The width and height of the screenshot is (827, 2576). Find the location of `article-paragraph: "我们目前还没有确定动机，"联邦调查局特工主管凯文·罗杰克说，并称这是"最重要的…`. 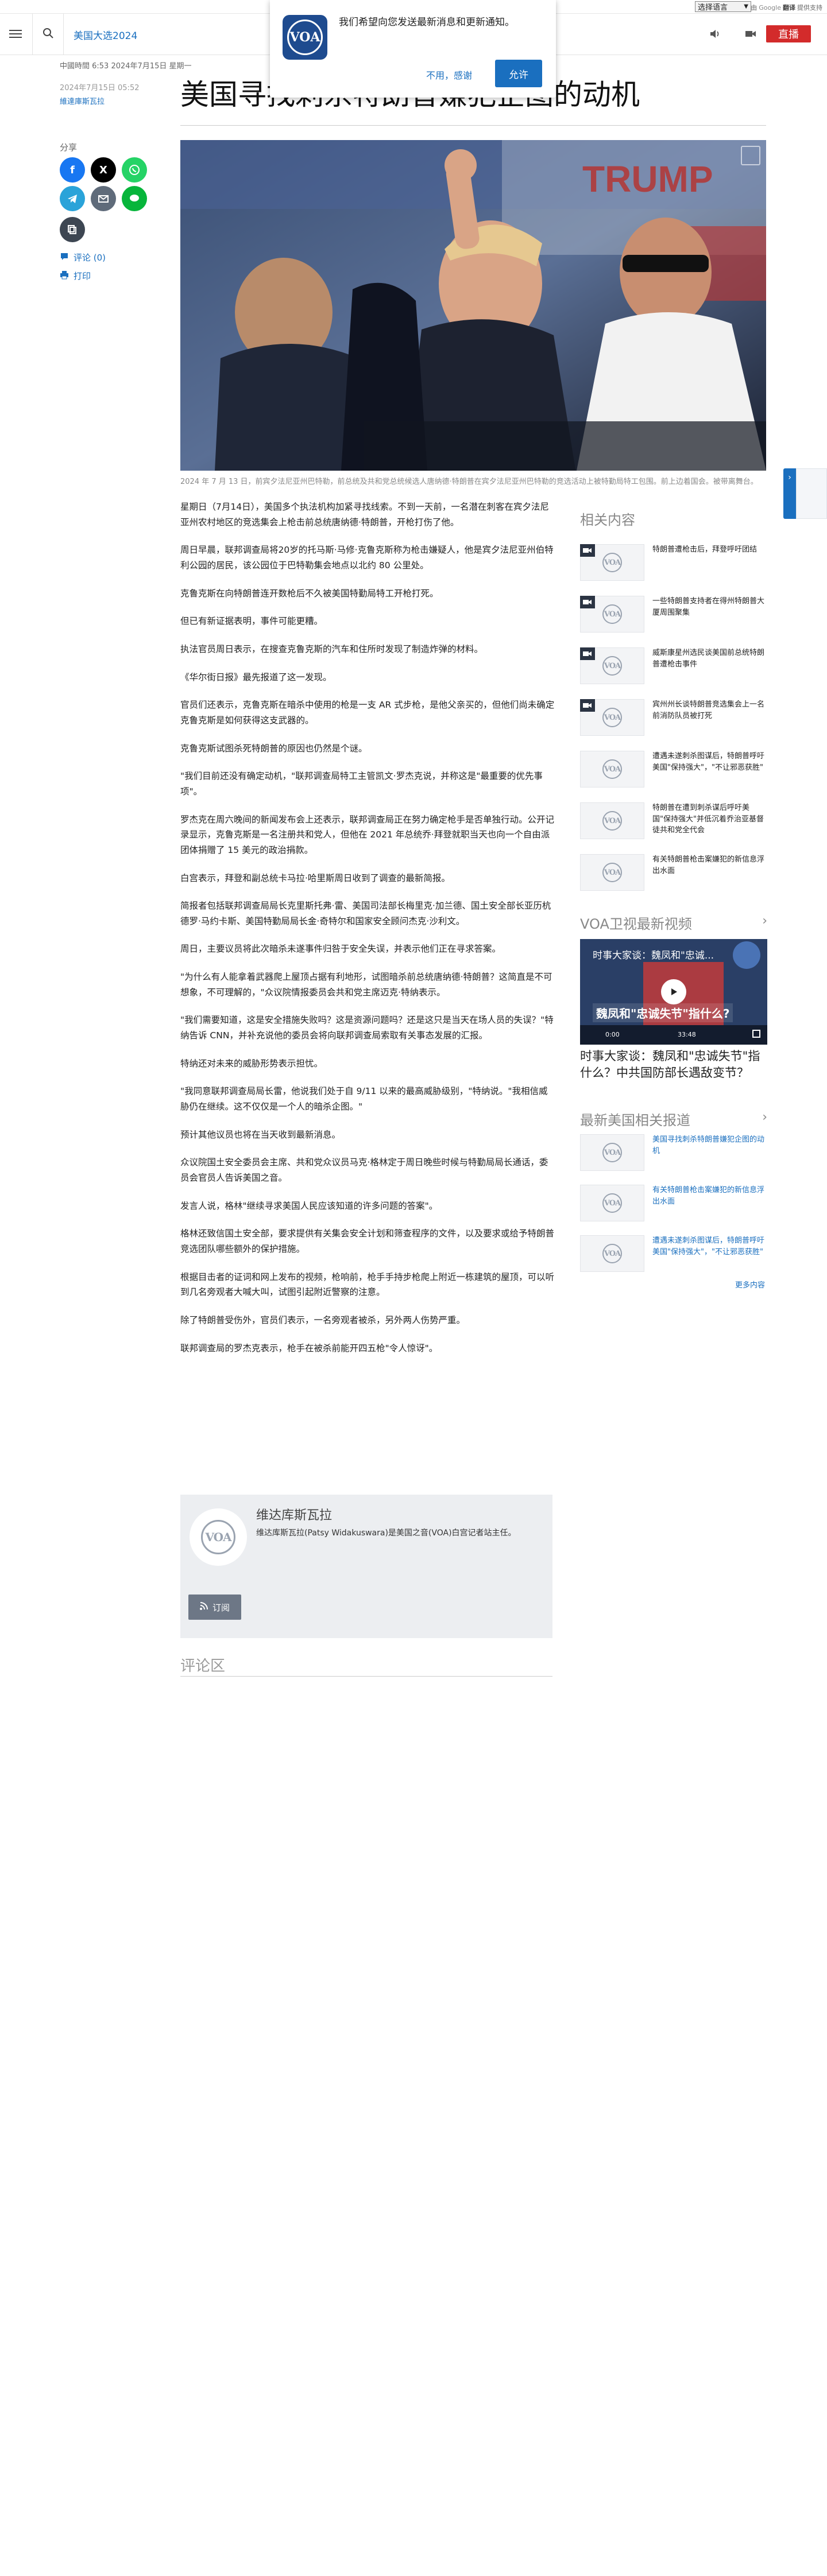

article-paragraph: "我们目前还没有确定动机，"联邦调查局特工主管凯文·罗杰克说，并称这是"最重要的… is located at coordinates (361, 784).